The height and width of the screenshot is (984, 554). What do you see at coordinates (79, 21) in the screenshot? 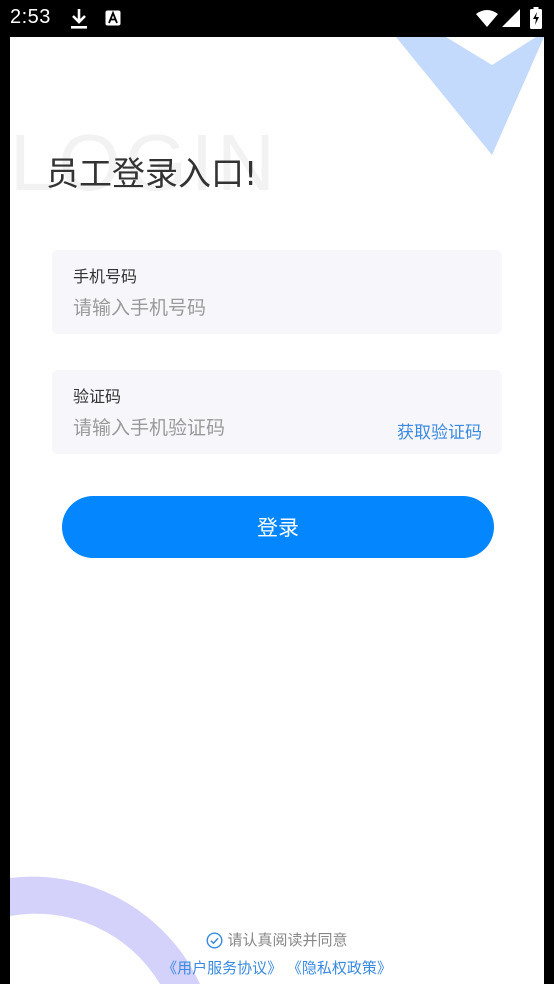
I see `download-icon` at bounding box center [79, 21].